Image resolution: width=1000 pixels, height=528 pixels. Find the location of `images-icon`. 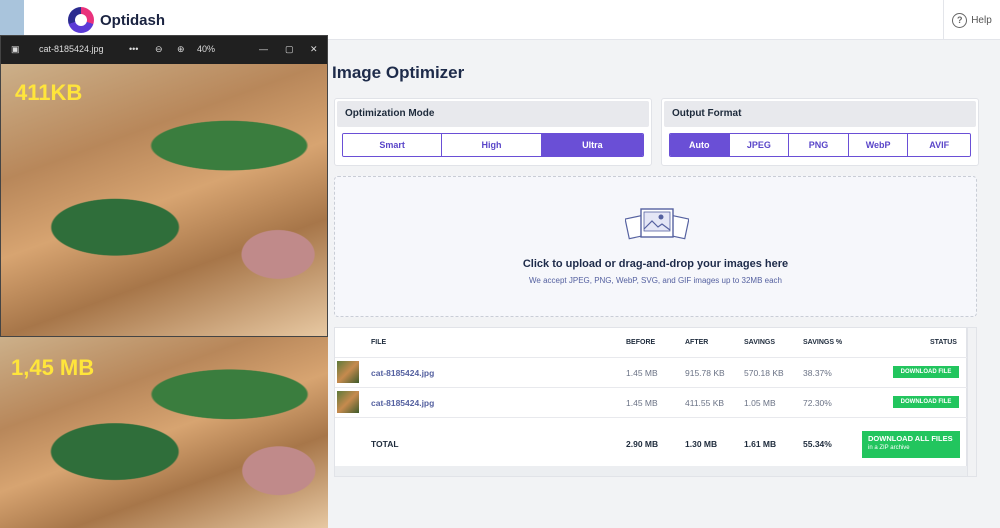

images-icon is located at coordinates (657, 224).